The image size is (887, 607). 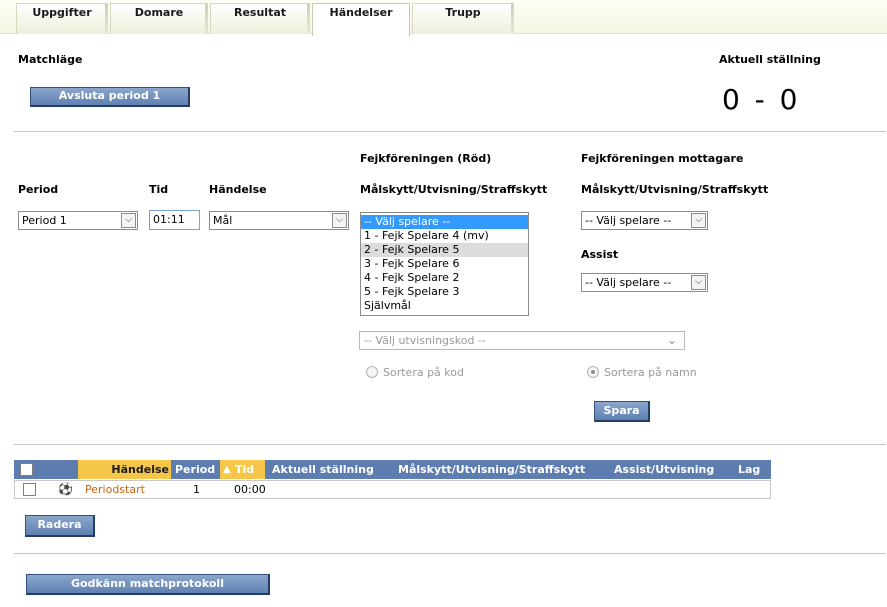 I want to click on end-period-button: Avsluta period 1, so click(x=110, y=97).